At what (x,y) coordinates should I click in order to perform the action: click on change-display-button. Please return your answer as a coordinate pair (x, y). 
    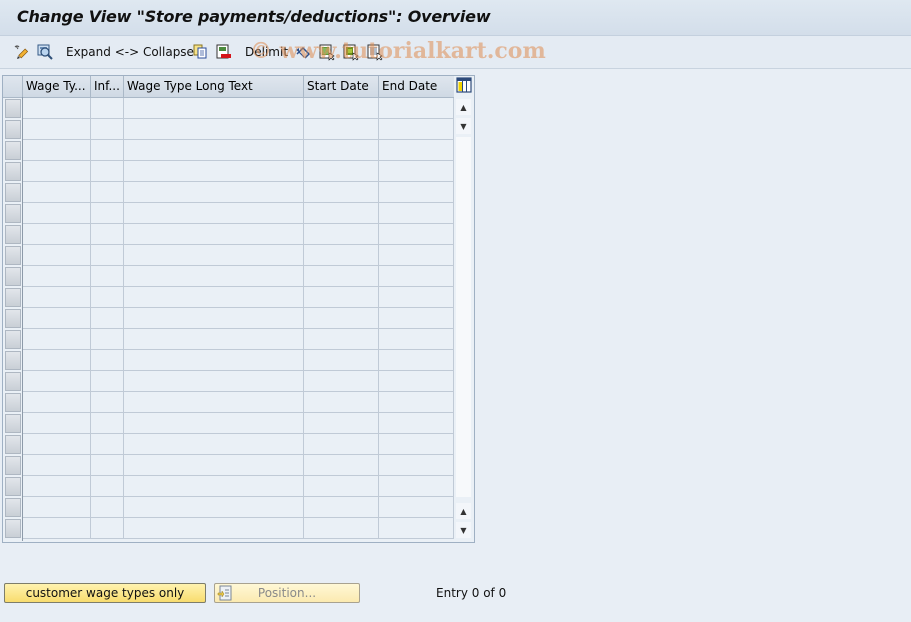
    Looking at the image, I should click on (21, 52).